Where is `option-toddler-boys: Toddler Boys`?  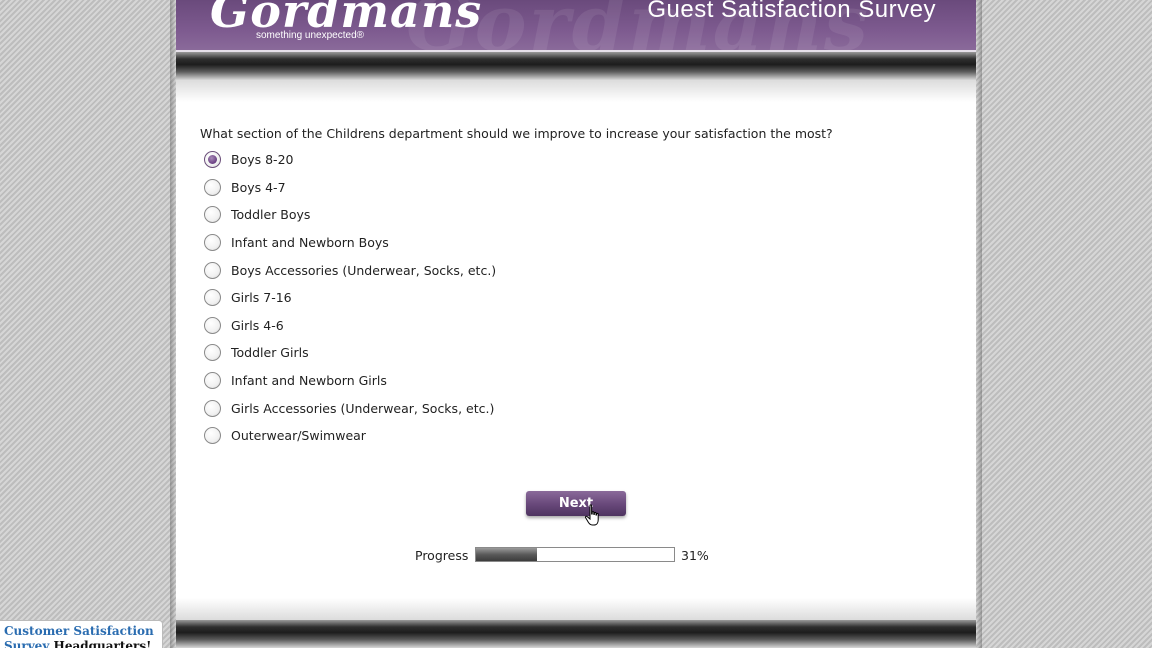
option-toddler-boys: Toddler Boys is located at coordinates (350, 215).